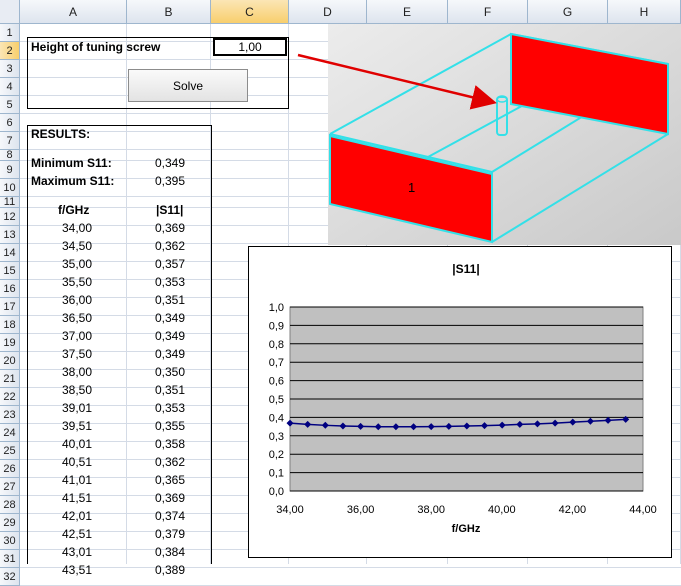 The image size is (681, 586). What do you see at coordinates (411, 187) in the screenshot?
I see `port-number-label: 1` at bounding box center [411, 187].